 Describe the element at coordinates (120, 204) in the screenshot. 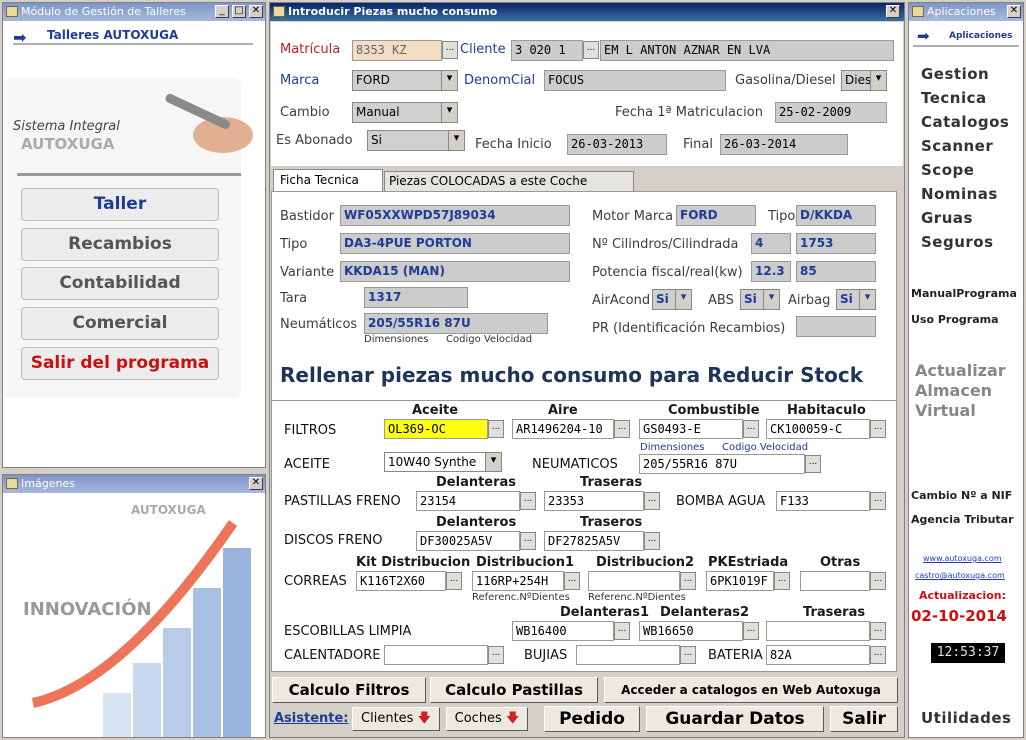

I see `menu-taller: Taller` at that location.